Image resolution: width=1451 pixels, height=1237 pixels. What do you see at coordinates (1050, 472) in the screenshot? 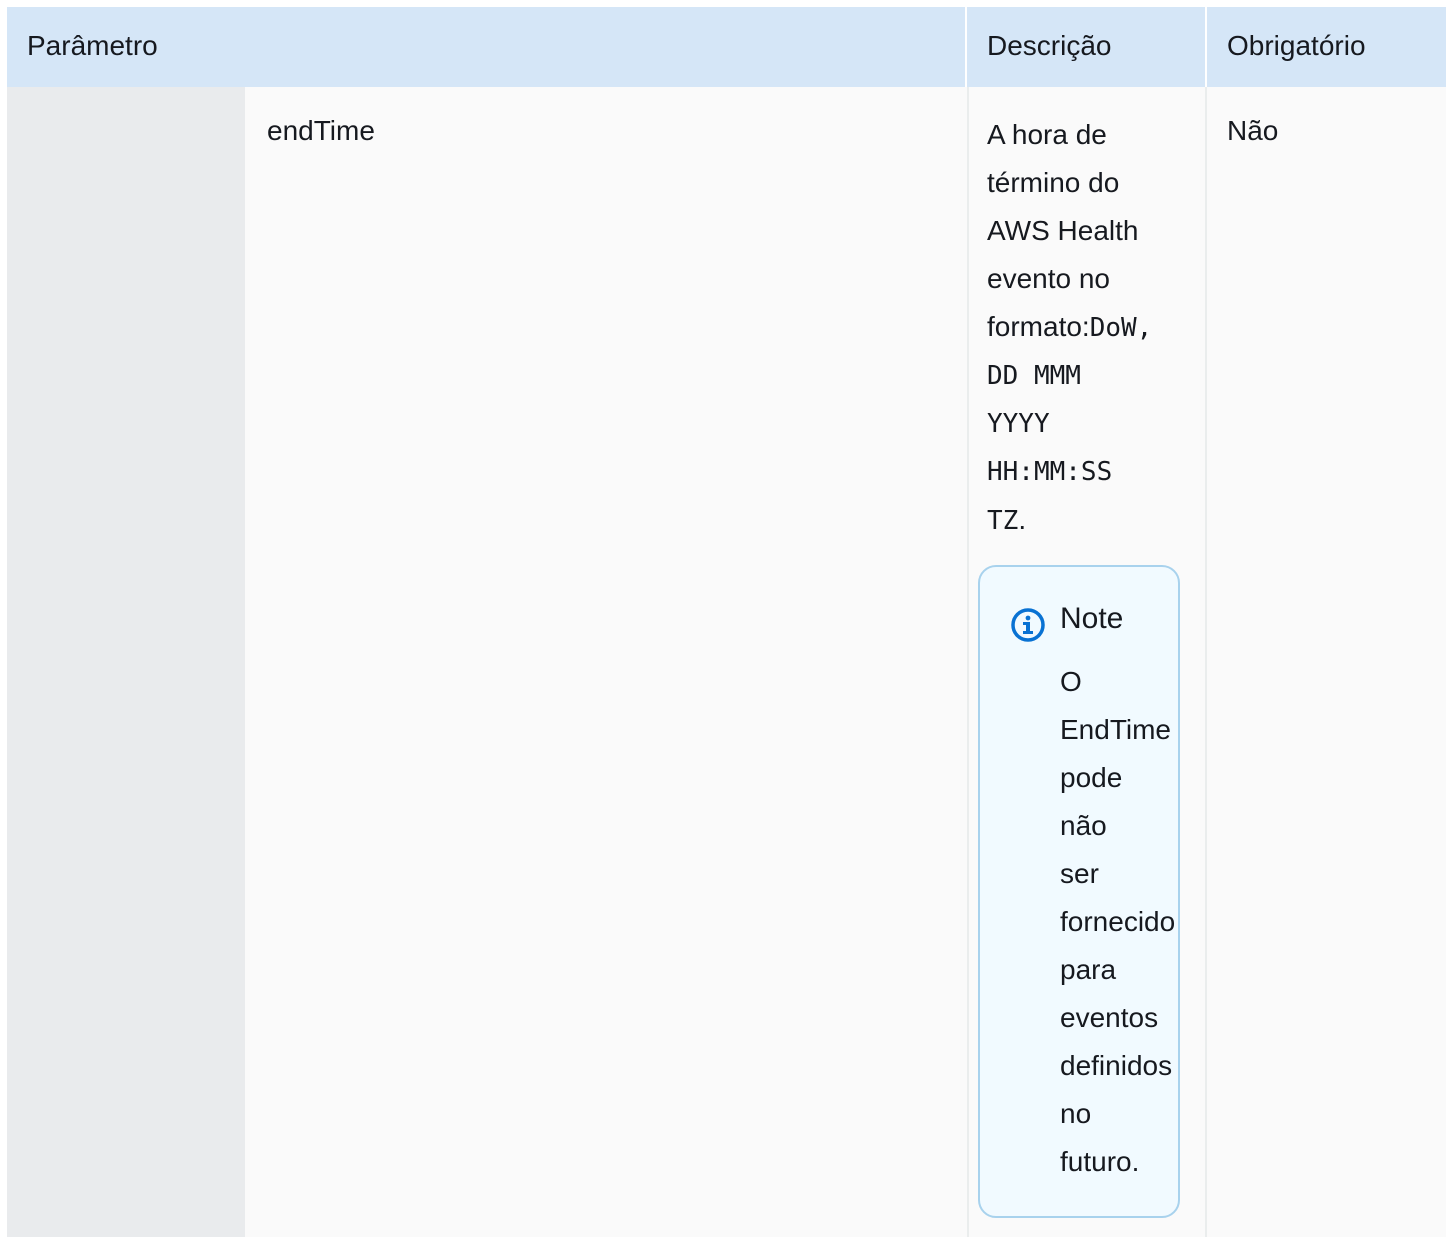
I see `format-code-line: HH:MM:SS` at bounding box center [1050, 472].